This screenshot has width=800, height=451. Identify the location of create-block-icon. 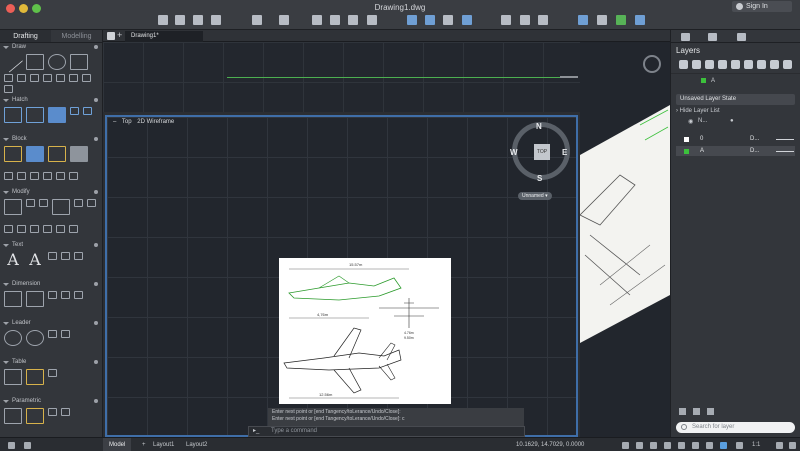
(35, 154).